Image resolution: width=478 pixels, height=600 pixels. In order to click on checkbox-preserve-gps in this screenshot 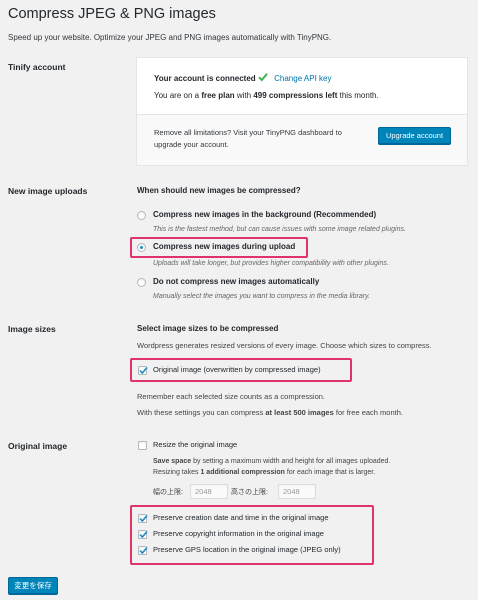, I will do `click(143, 550)`.